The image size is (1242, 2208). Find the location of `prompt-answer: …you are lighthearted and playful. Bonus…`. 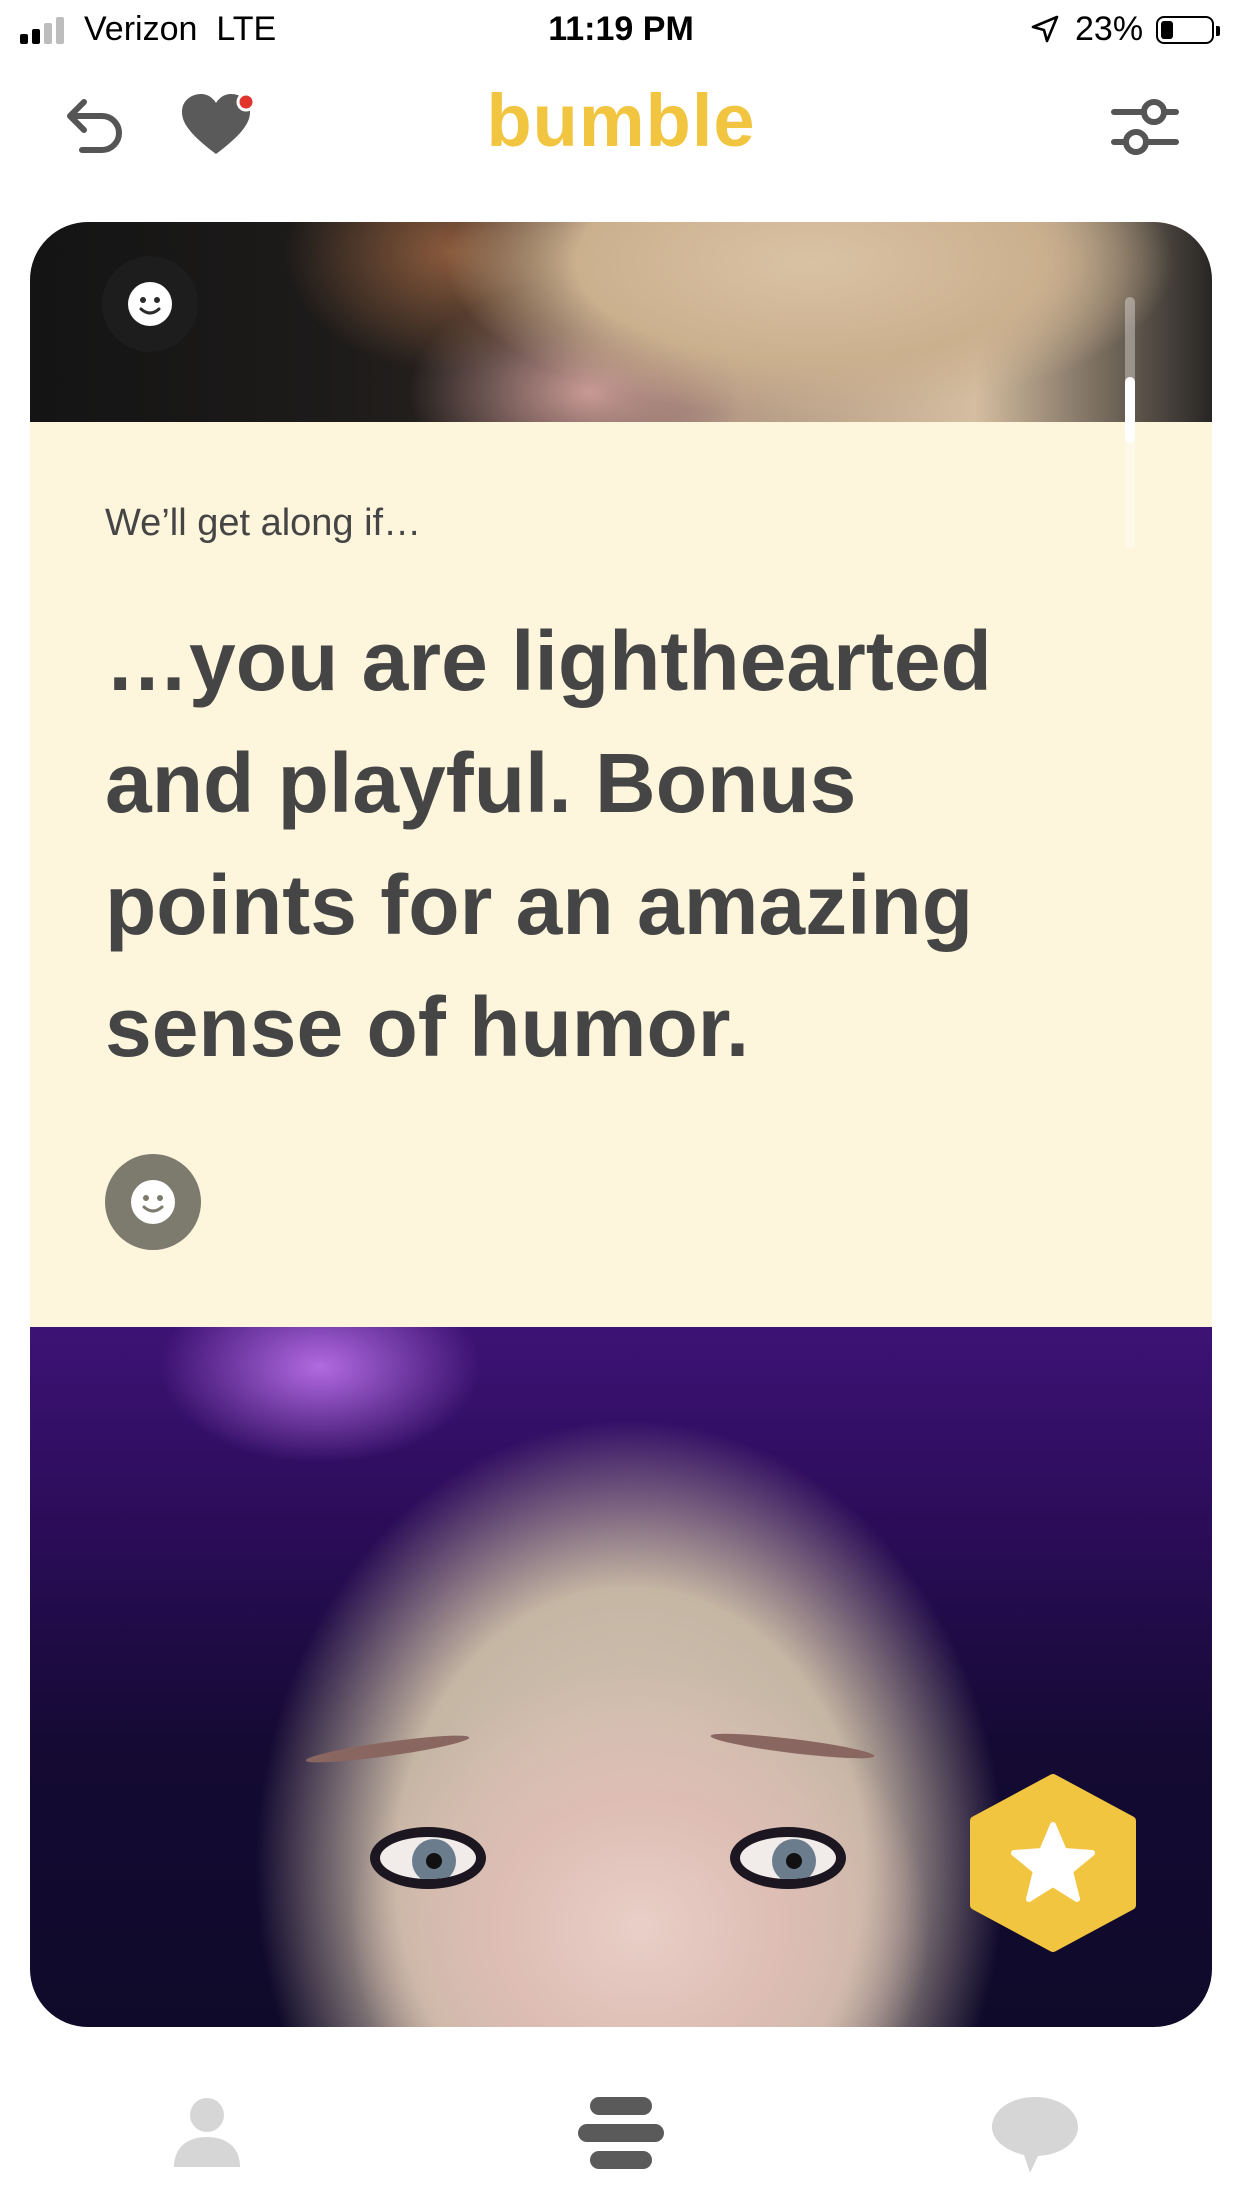

prompt-answer: …you are lighthearted and playful. Bonus… is located at coordinates (548, 844).